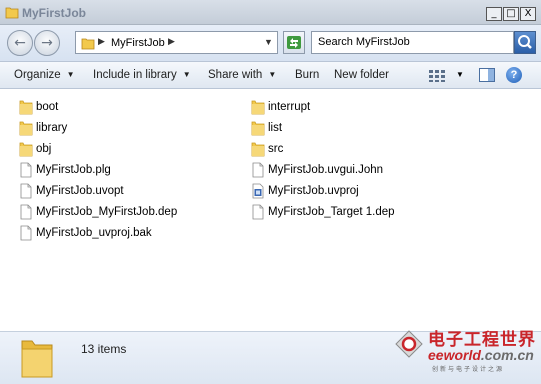 The image size is (541, 384). Describe the element at coordinates (331, 212) in the screenshot. I see `file-name: MyFirstJob_Target 1.dep` at that location.